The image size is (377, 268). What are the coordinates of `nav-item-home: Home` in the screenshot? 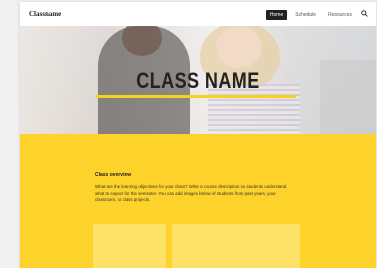 It's located at (276, 15).